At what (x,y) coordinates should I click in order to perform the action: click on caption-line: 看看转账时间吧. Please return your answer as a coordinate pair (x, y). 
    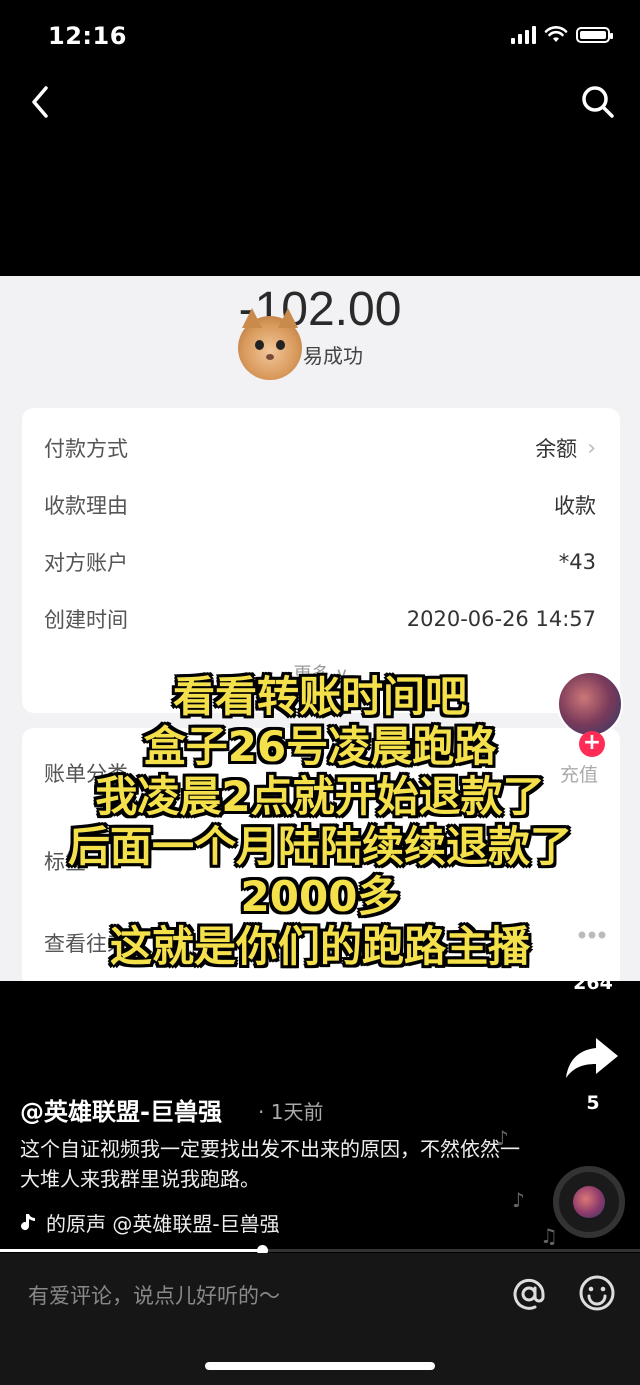
    Looking at the image, I should click on (319, 696).